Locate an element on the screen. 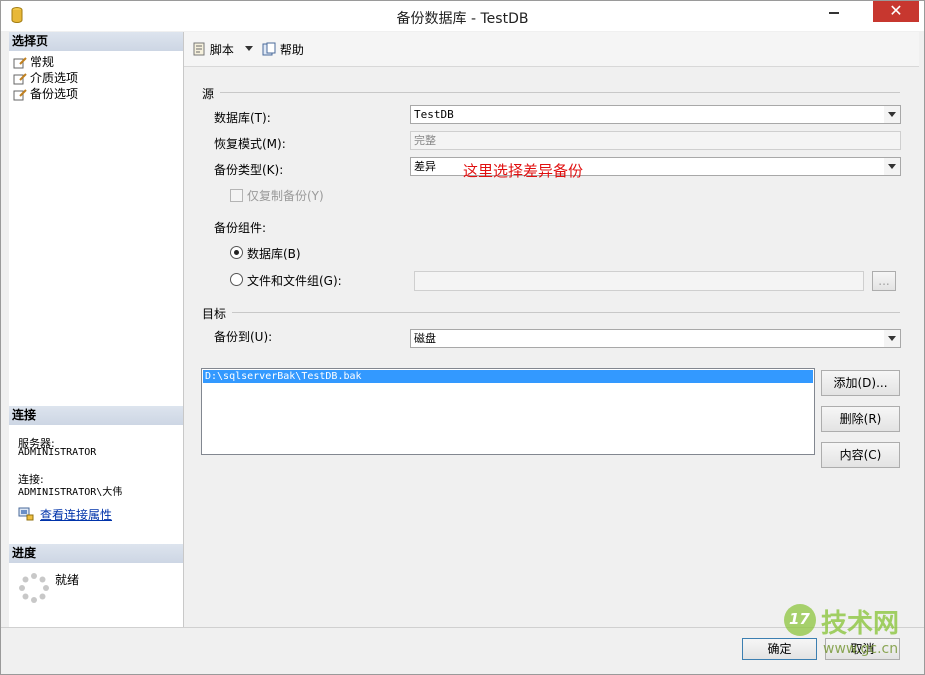 The image size is (925, 675). help-label: 帮助 is located at coordinates (291, 50).